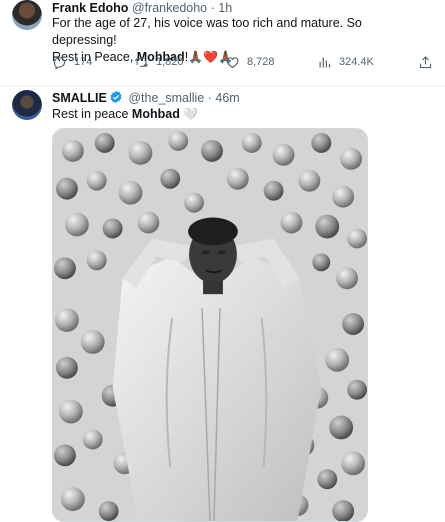 This screenshot has width=445, height=522. I want to click on like-icon, so click(232, 62).